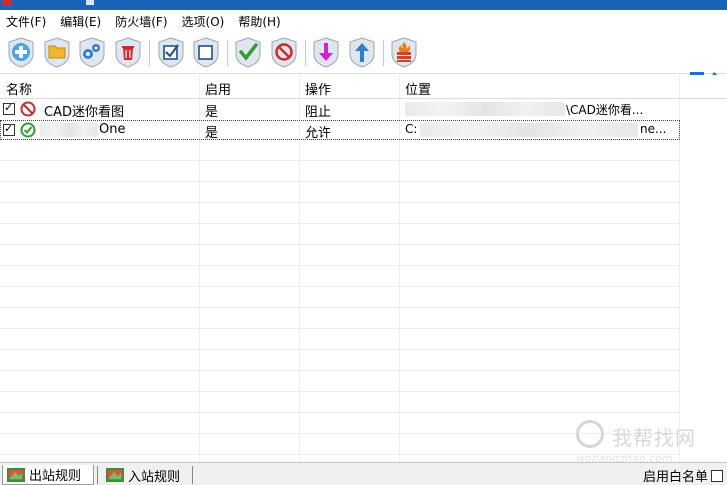  Describe the element at coordinates (26, 21) in the screenshot. I see `menu-file: 文件(F)` at that location.